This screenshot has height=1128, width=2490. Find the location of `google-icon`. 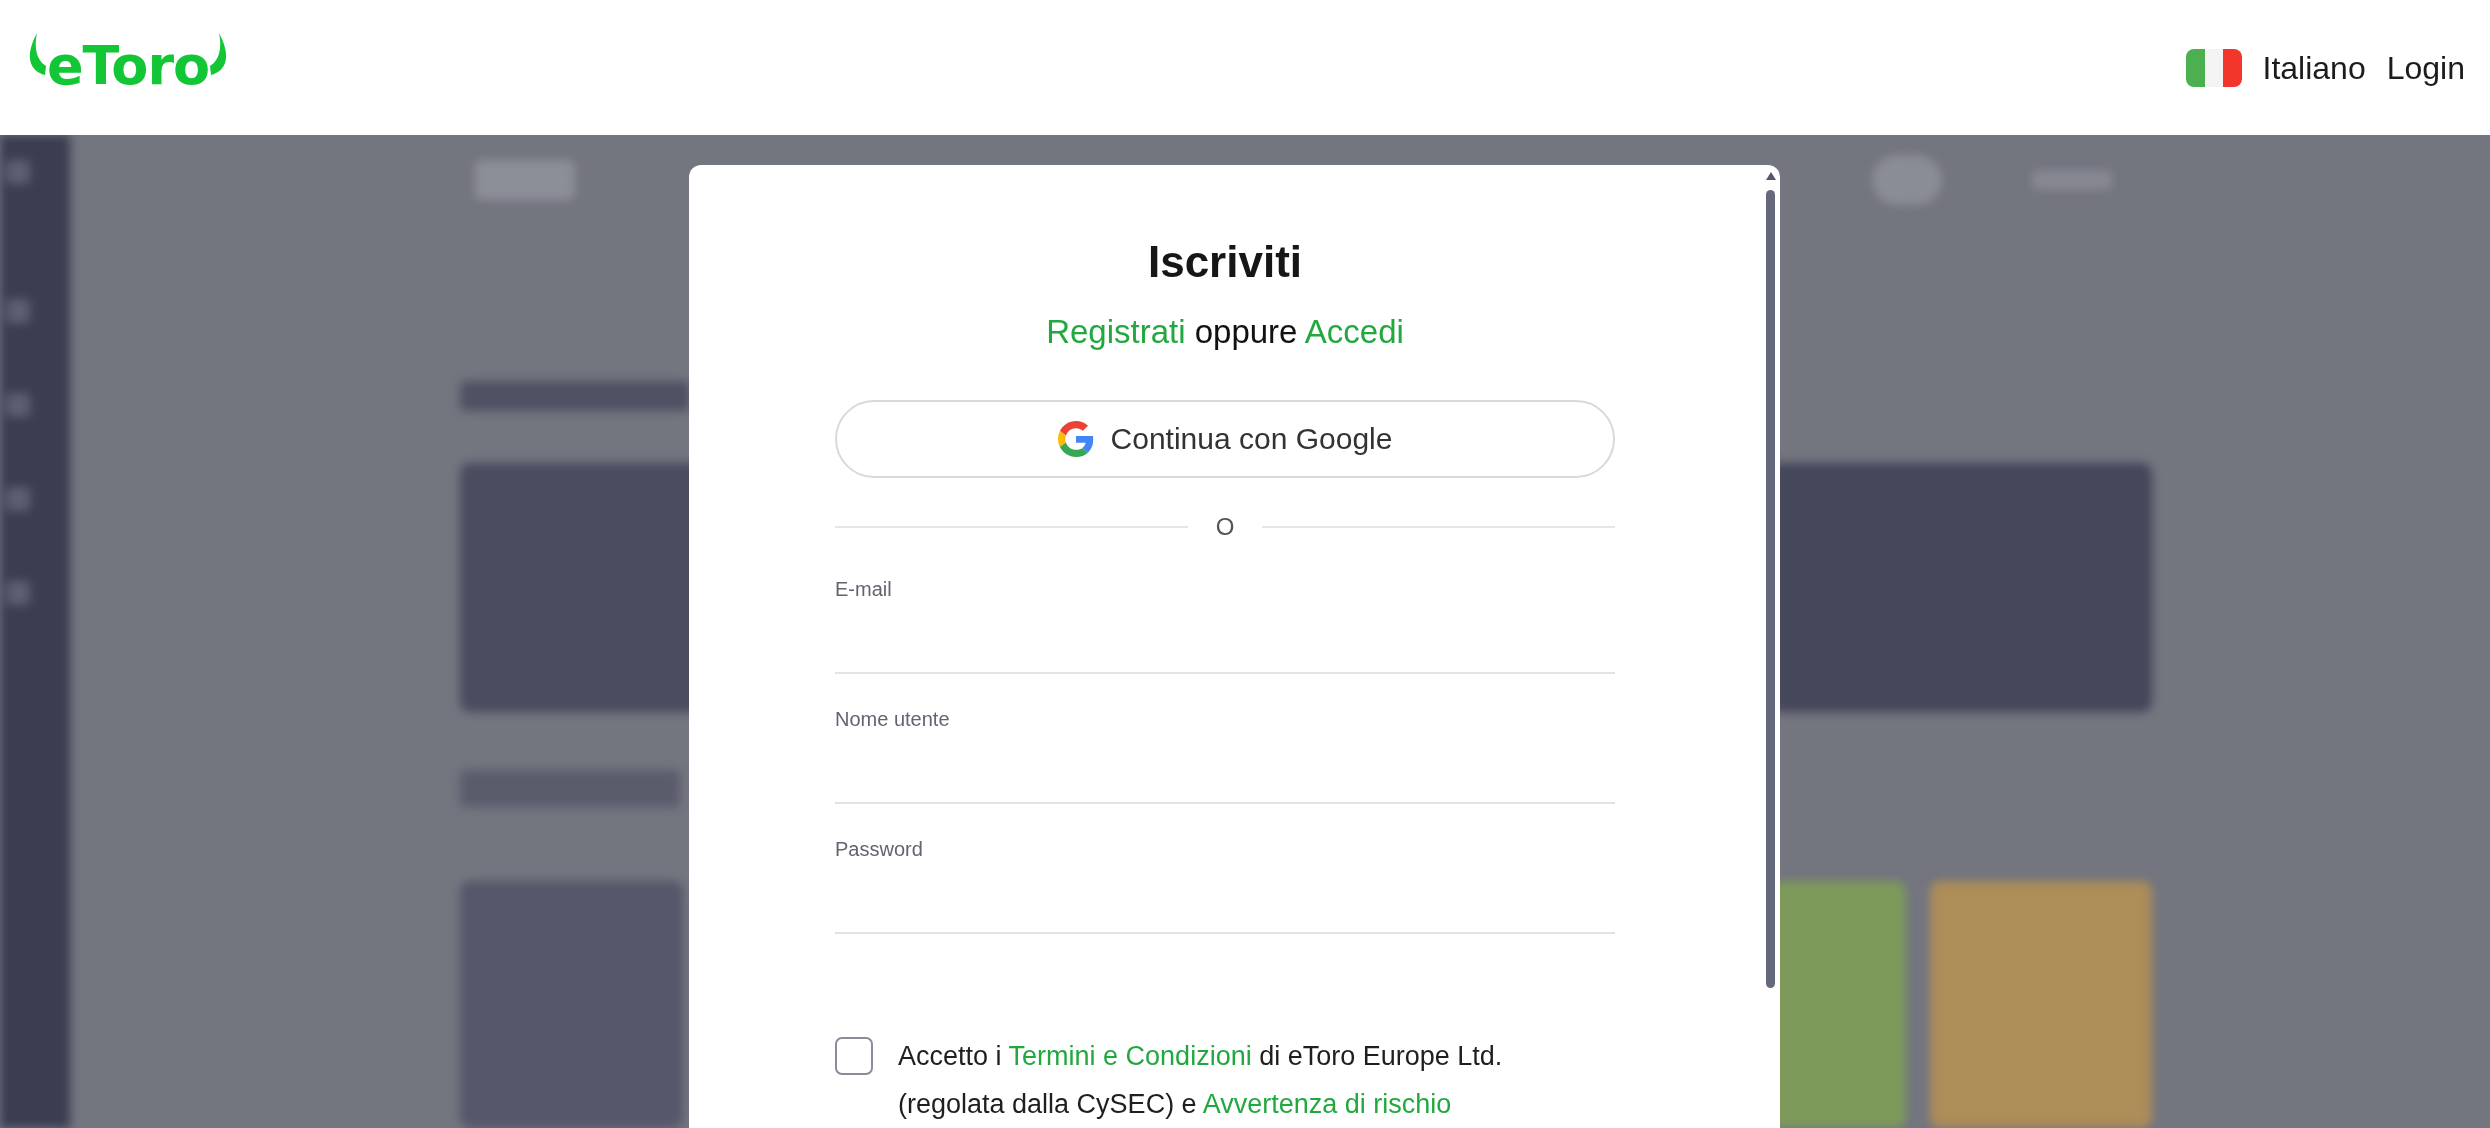

google-icon is located at coordinates (1075, 439).